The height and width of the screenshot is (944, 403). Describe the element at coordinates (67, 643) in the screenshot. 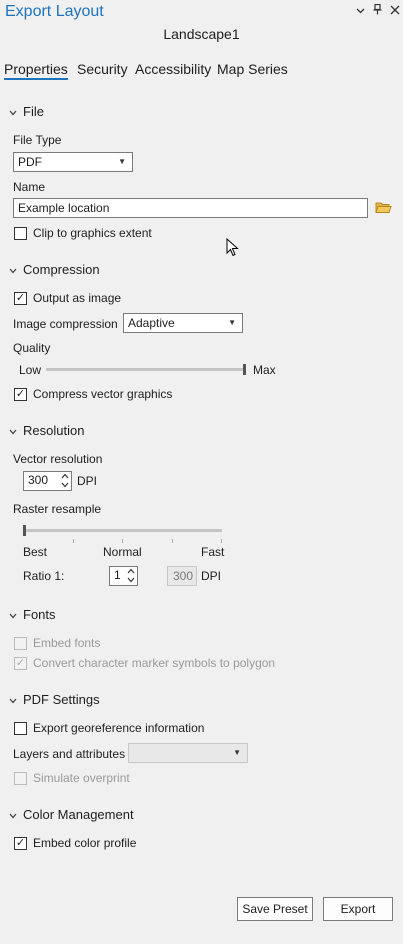

I see `embed-fonts-label: Embed fonts` at that location.